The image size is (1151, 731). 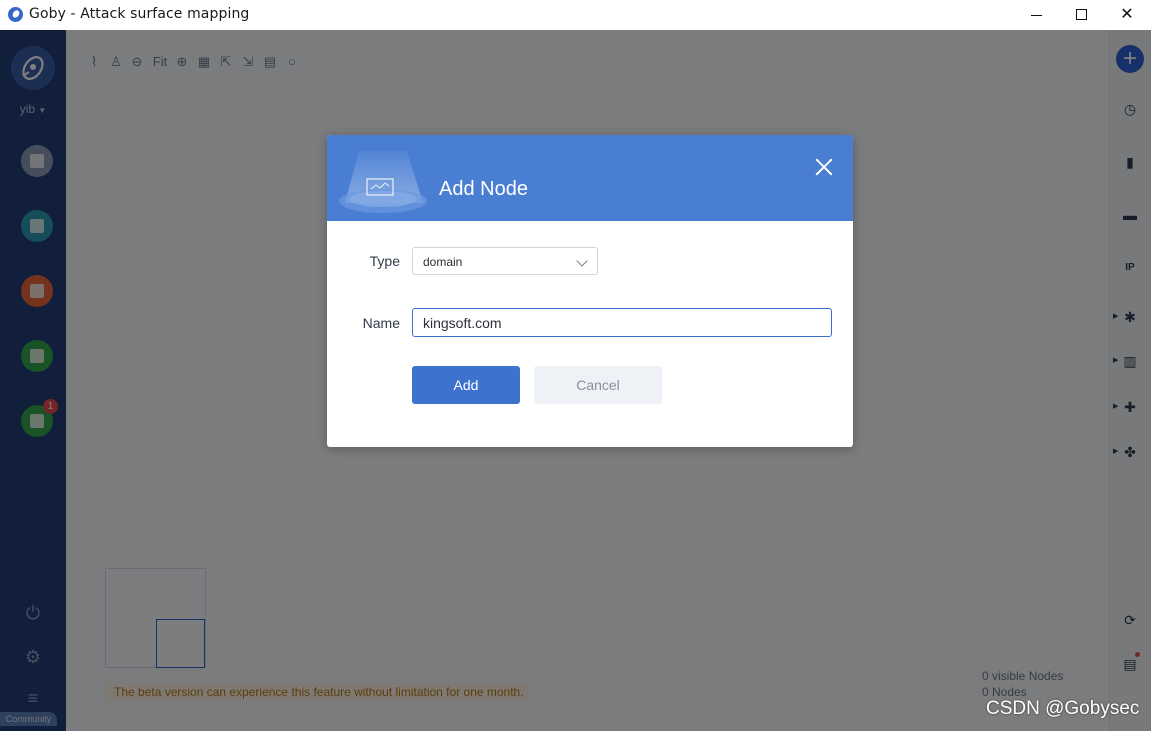 I want to click on dialog-header-illustration, so click(x=383, y=182).